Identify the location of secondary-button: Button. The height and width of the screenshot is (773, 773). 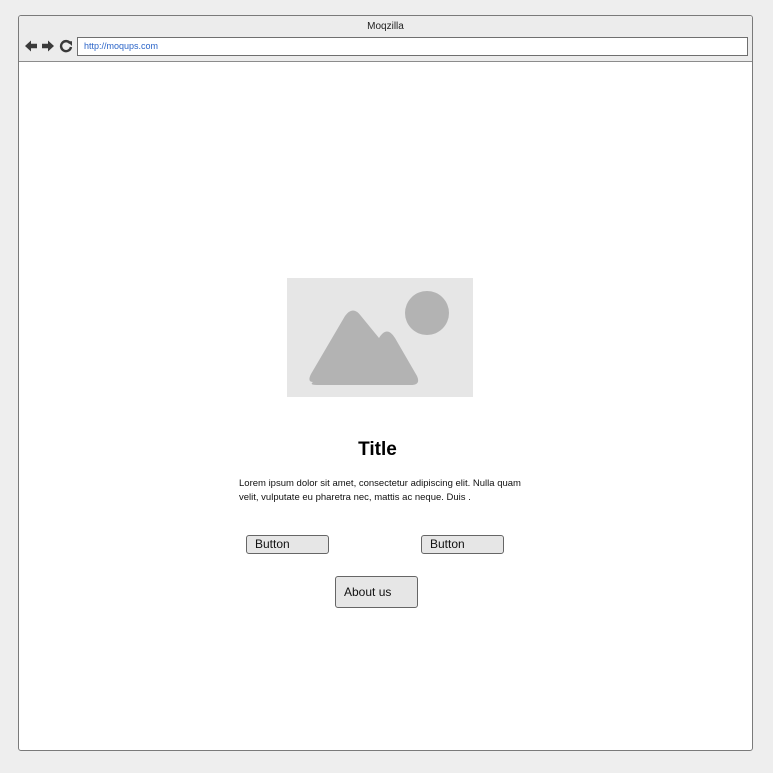
(462, 544).